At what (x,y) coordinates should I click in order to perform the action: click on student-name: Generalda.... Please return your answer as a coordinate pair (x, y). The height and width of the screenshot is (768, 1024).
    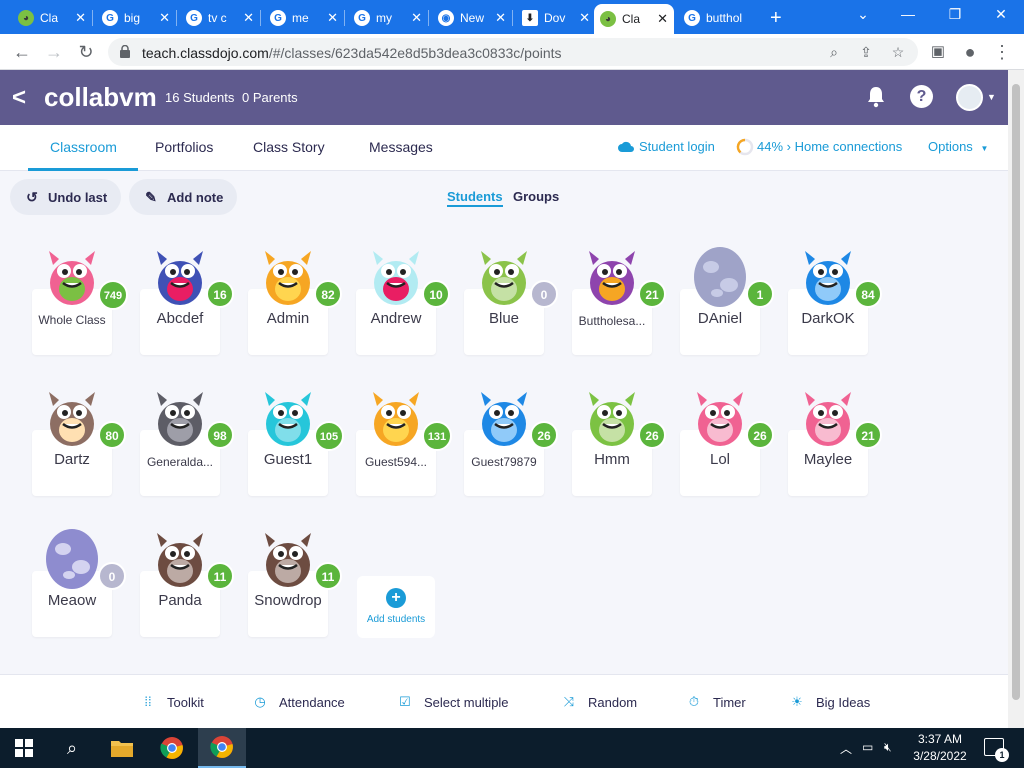
    Looking at the image, I should click on (180, 462).